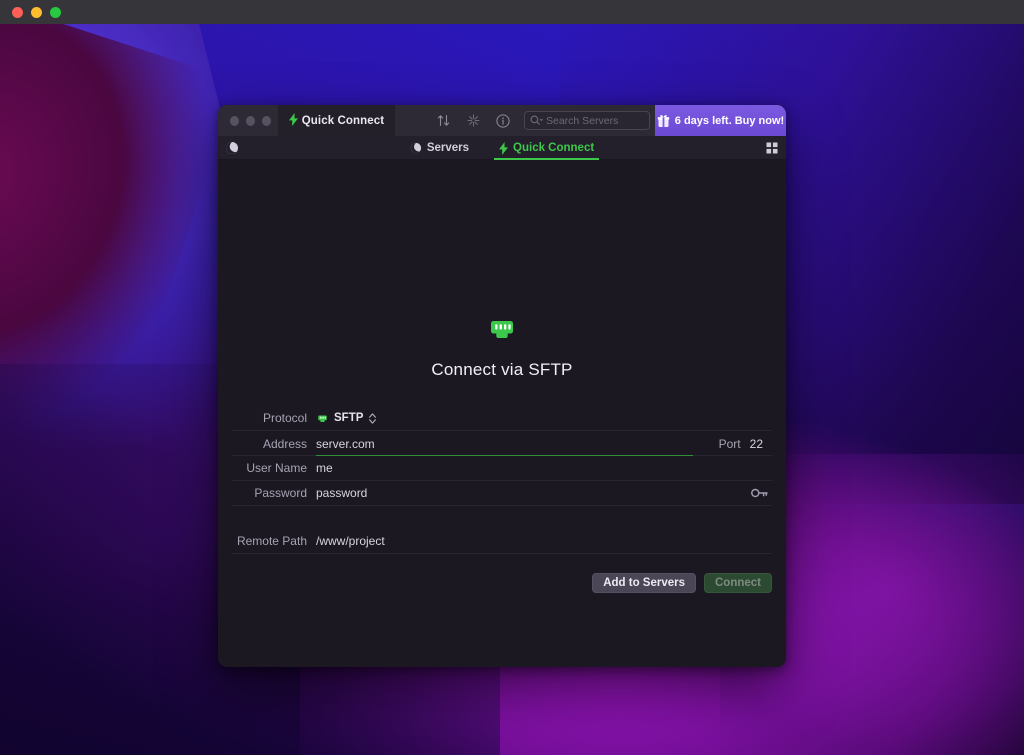  I want to click on protocol-select: SFTP, so click(346, 418).